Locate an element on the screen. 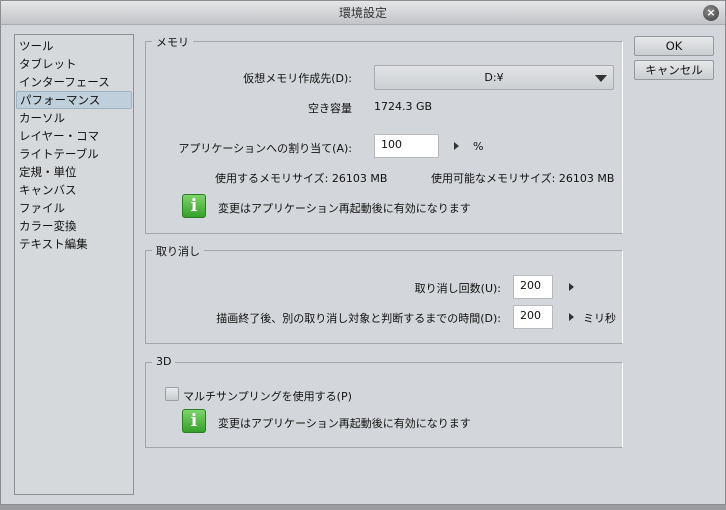 The width and height of the screenshot is (726, 510). title-bar: 環境設定 × is located at coordinates (363, 13).